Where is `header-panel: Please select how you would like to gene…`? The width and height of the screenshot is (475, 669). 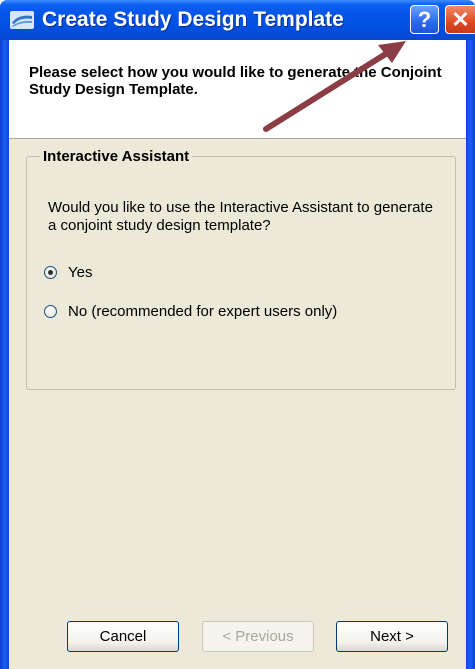 header-panel: Please select how you would like to gene… is located at coordinates (237, 89).